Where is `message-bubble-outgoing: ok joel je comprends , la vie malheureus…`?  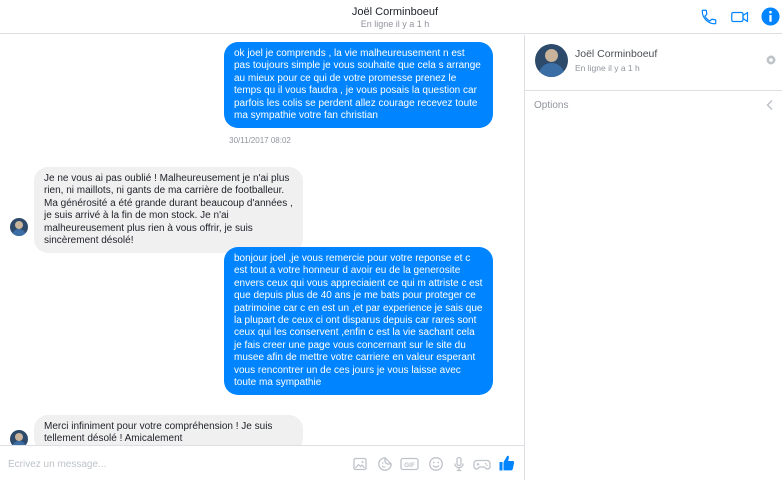 message-bubble-outgoing: ok joel je comprends , la vie malheureus… is located at coordinates (358, 85).